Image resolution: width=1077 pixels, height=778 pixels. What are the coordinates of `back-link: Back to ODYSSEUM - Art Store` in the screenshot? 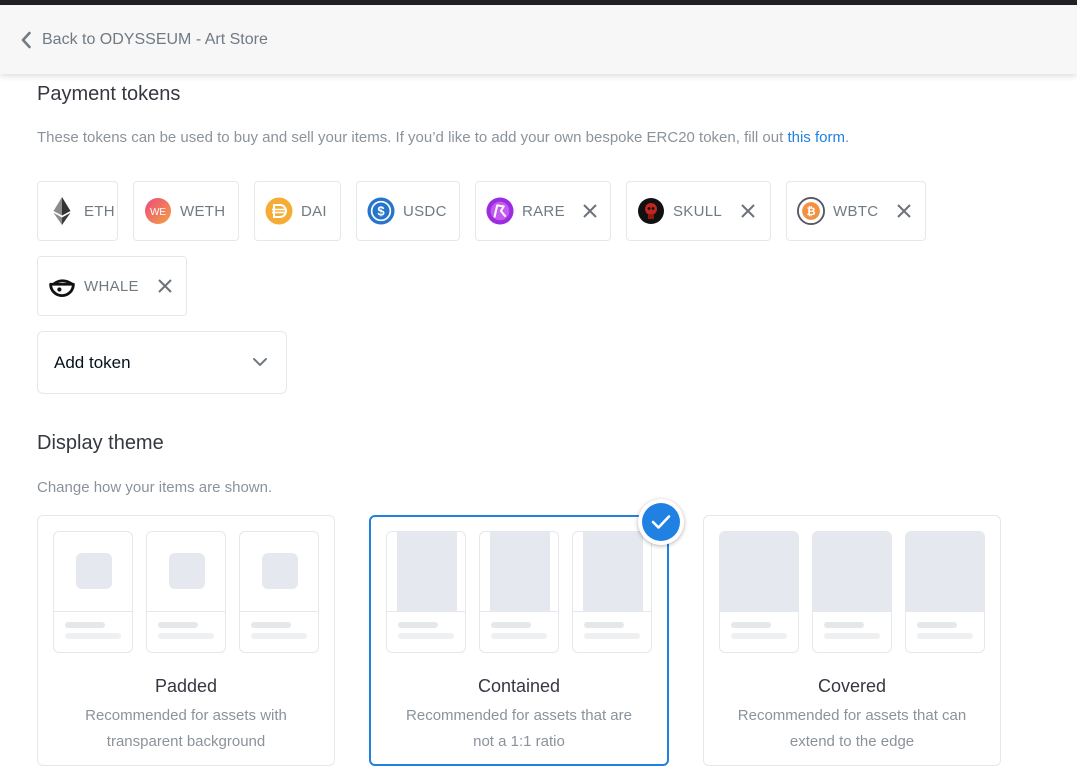 It's located at (144, 40).